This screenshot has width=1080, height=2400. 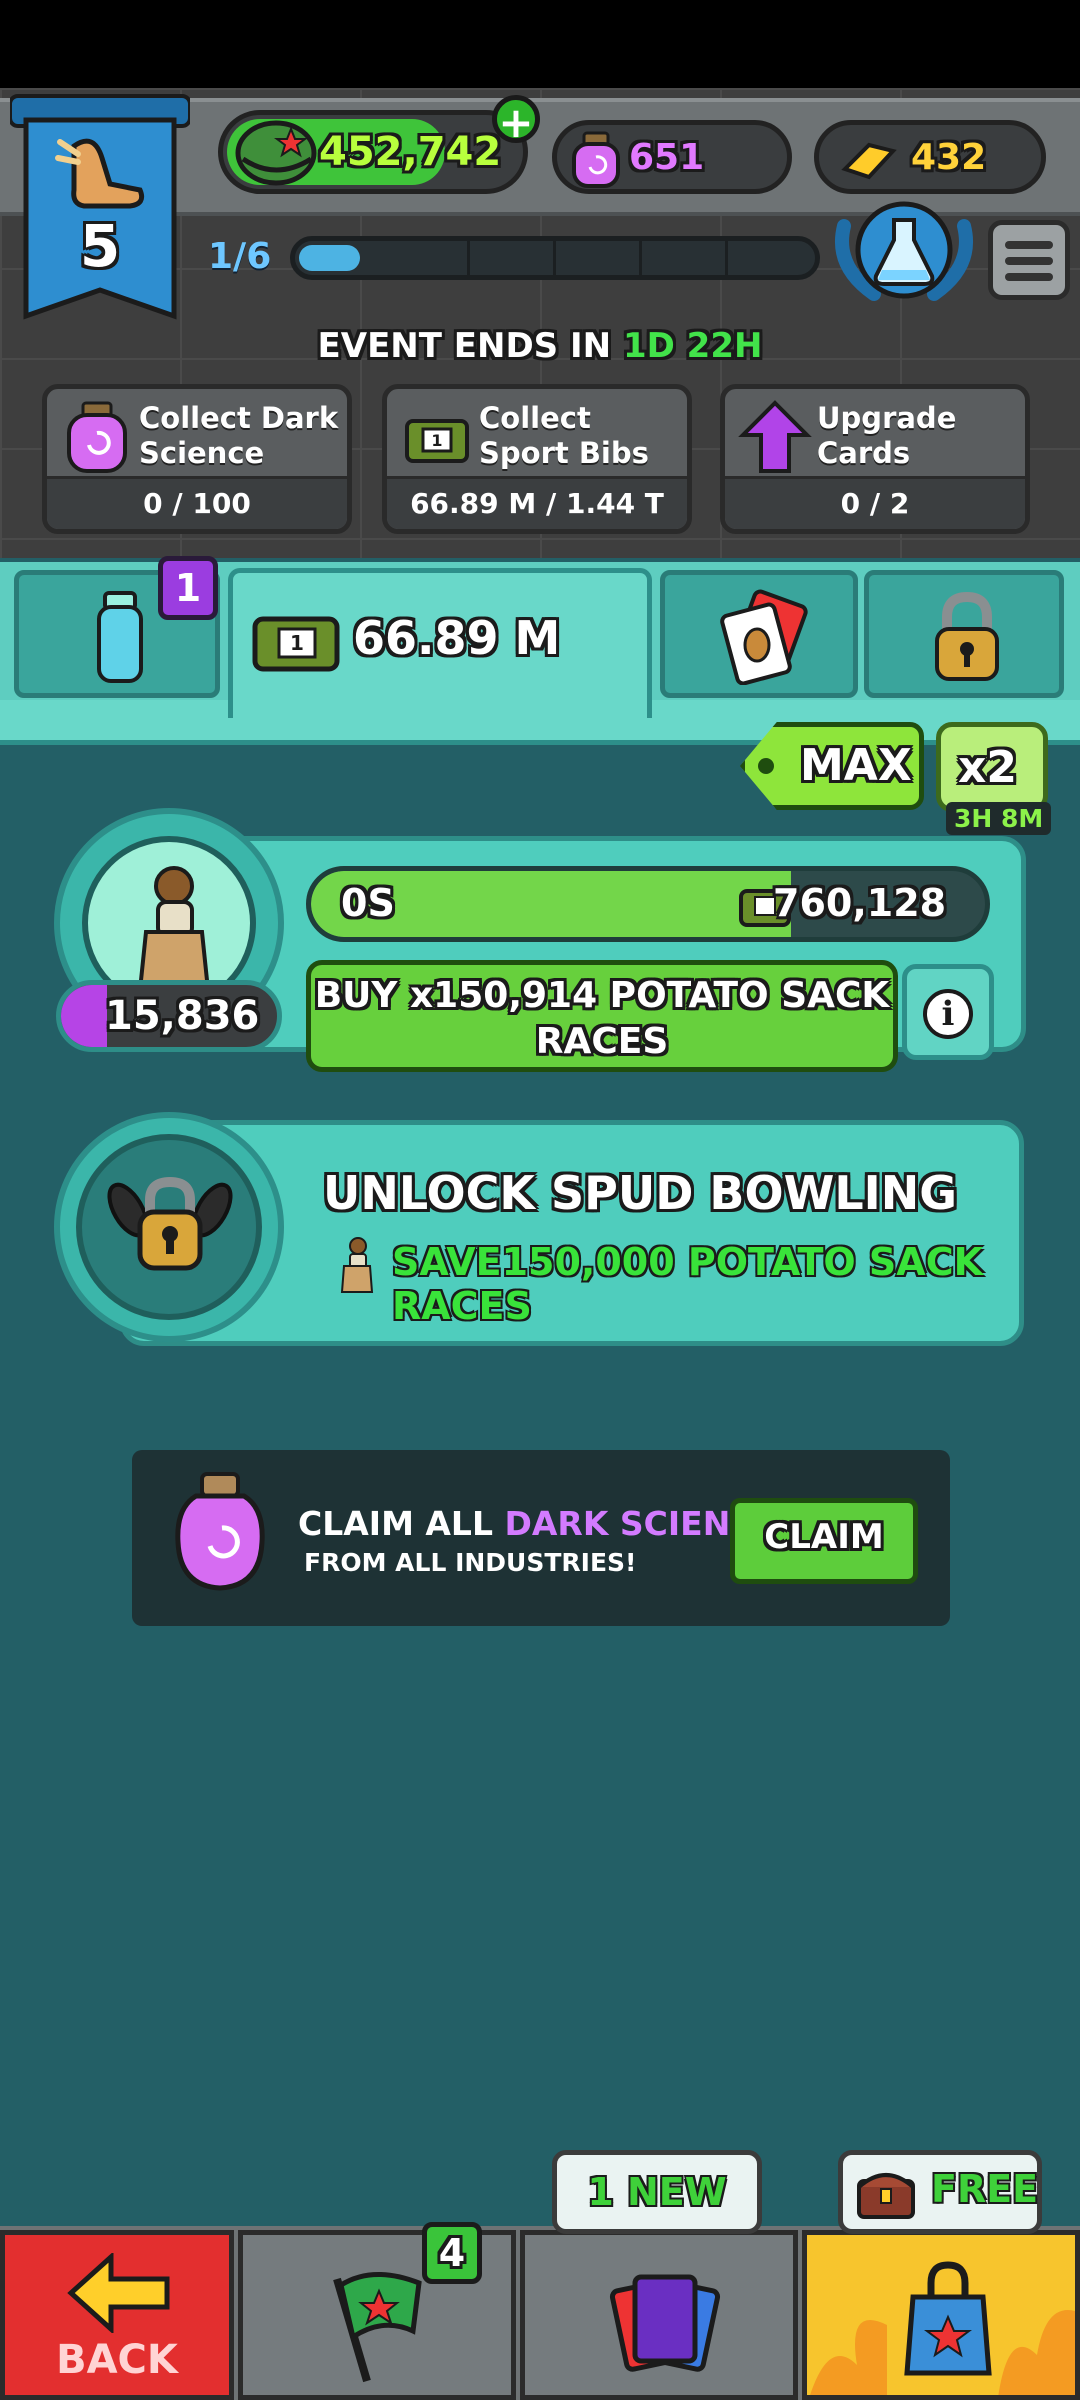 I want to click on bottle-icon, so click(x=120, y=637).